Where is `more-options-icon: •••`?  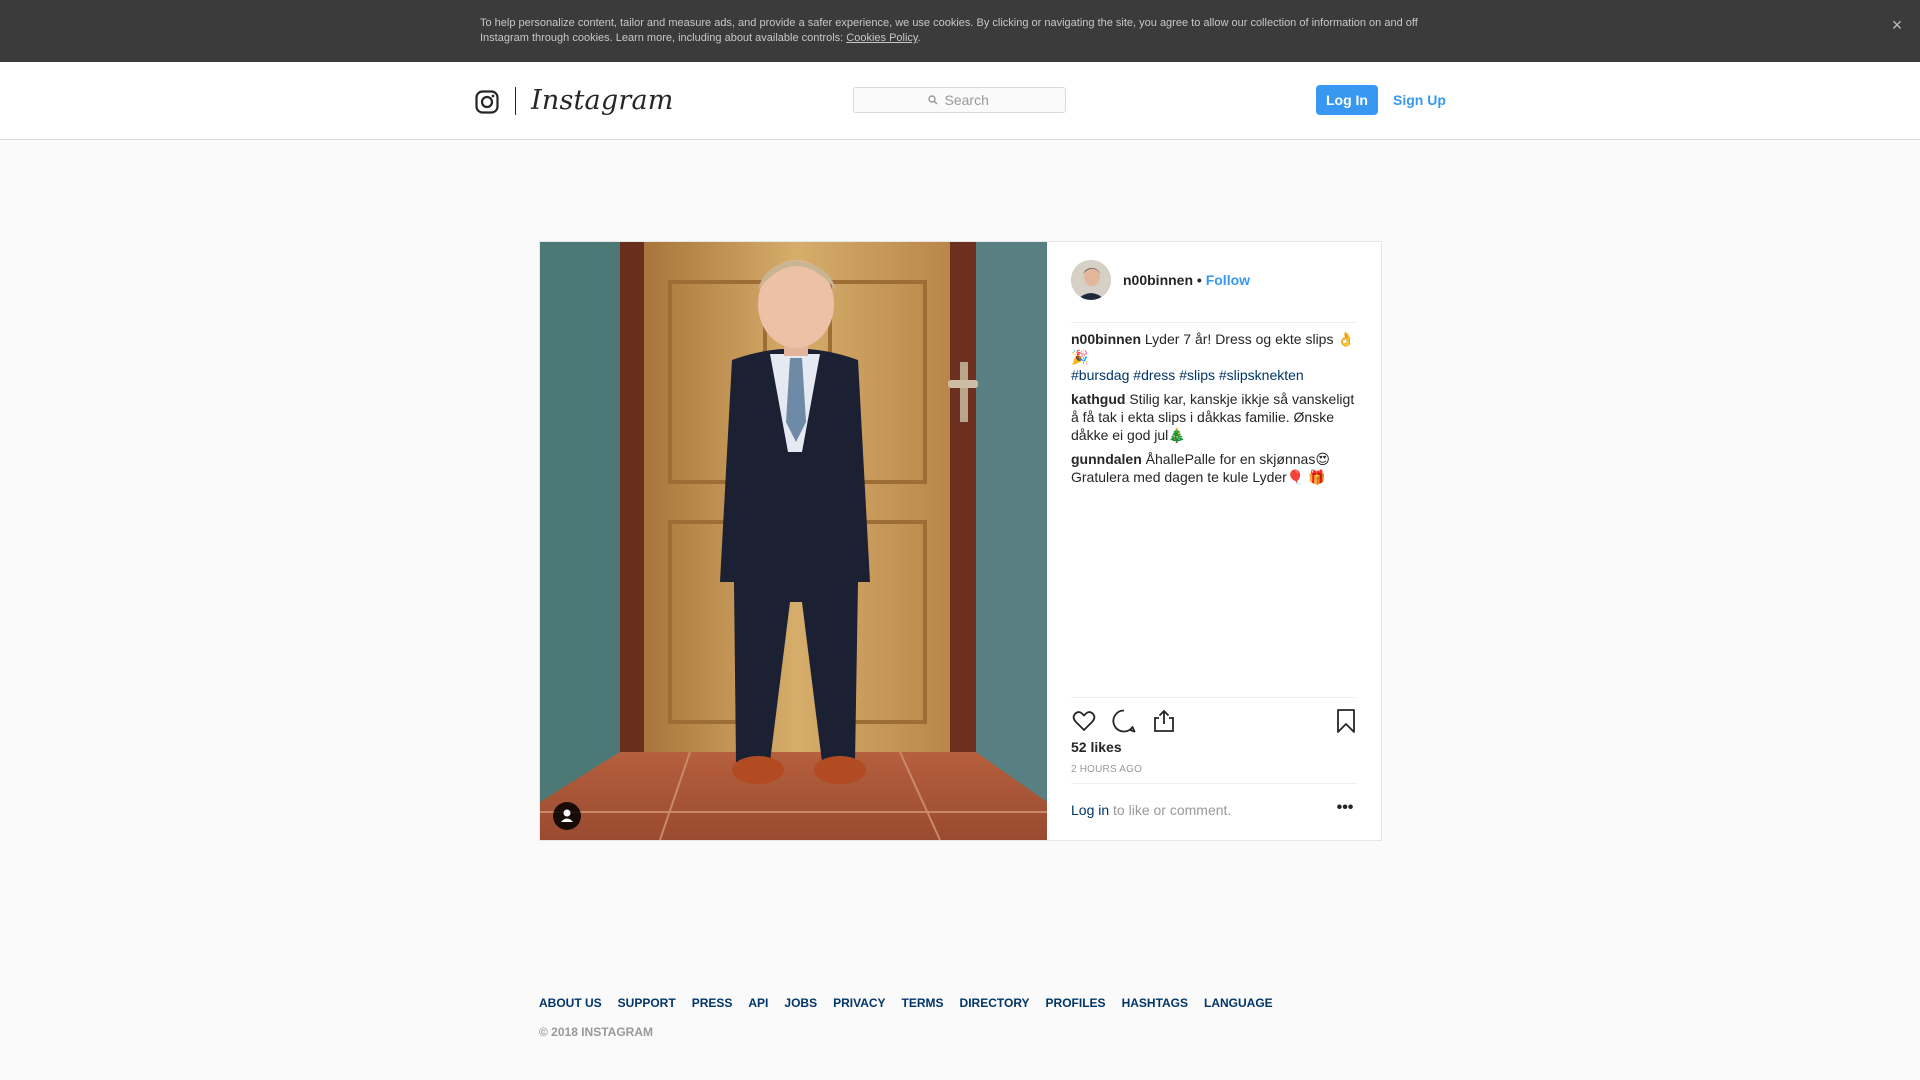 more-options-icon: ••• is located at coordinates (1345, 809).